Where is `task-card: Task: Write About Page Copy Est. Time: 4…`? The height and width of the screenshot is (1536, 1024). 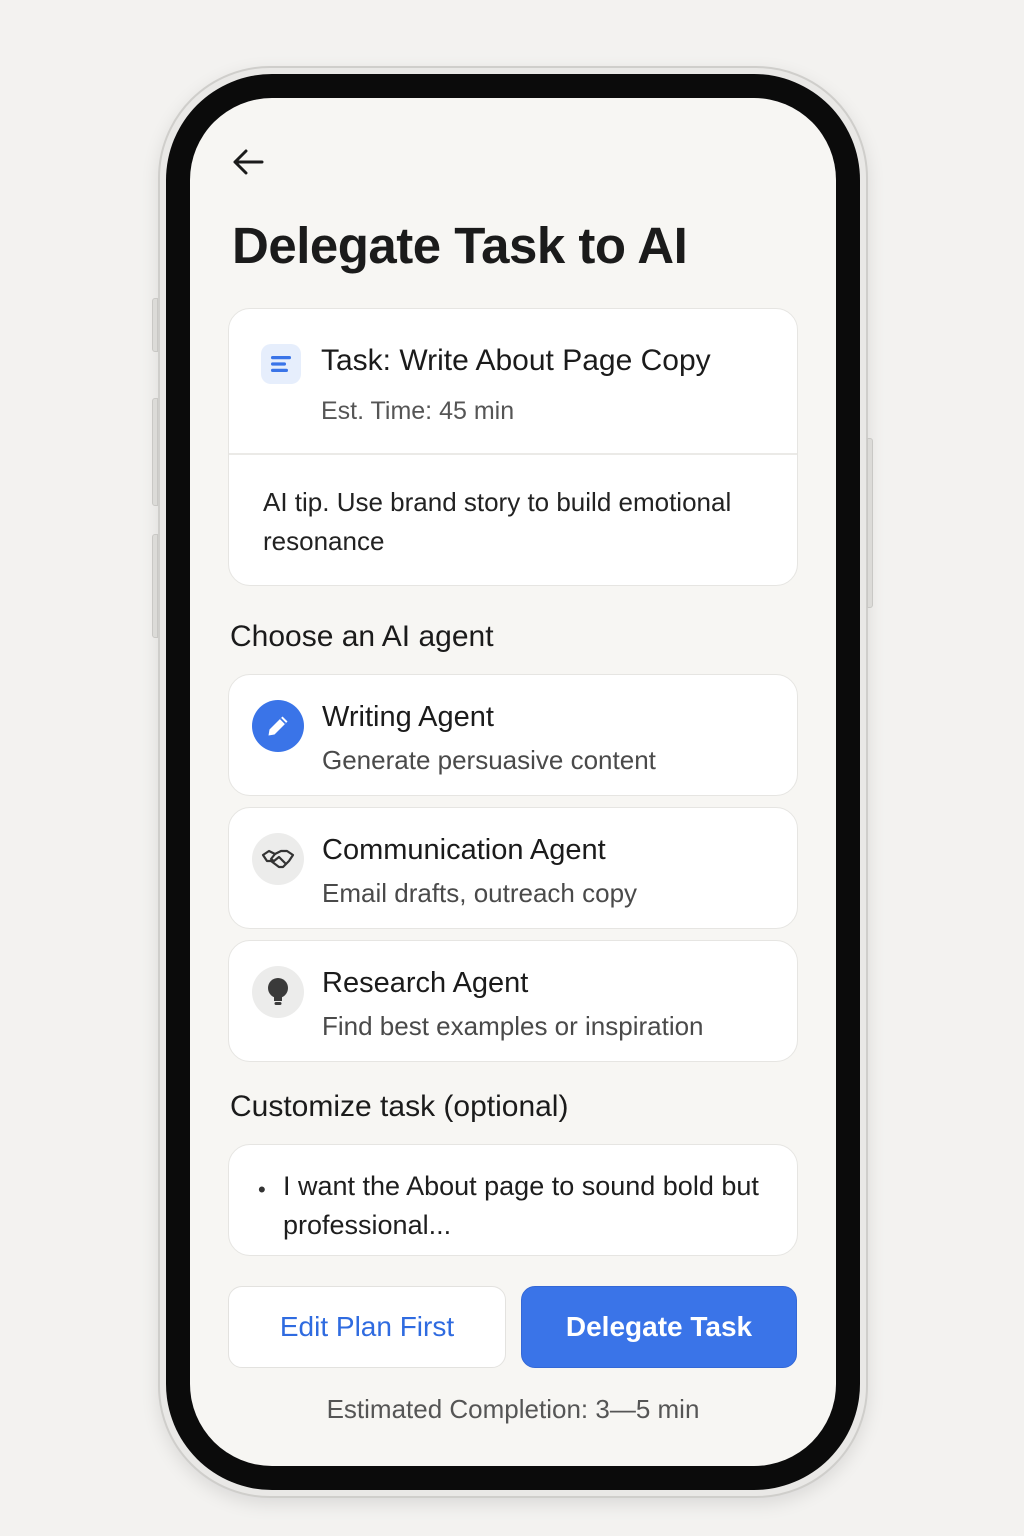 task-card: Task: Write About Page Copy Est. Time: 4… is located at coordinates (513, 447).